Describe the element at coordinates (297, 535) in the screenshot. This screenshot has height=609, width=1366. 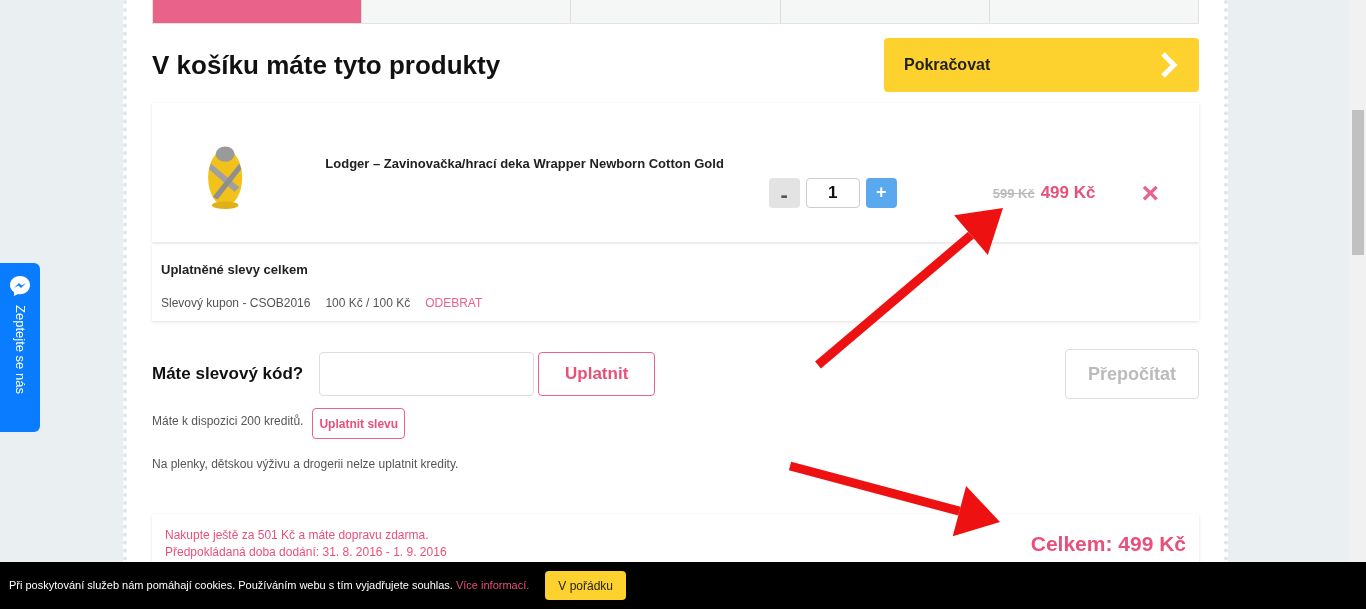
I see `shipping-info: Nakupte ještě za 501 Kč a máte dopravu zdarma.` at that location.